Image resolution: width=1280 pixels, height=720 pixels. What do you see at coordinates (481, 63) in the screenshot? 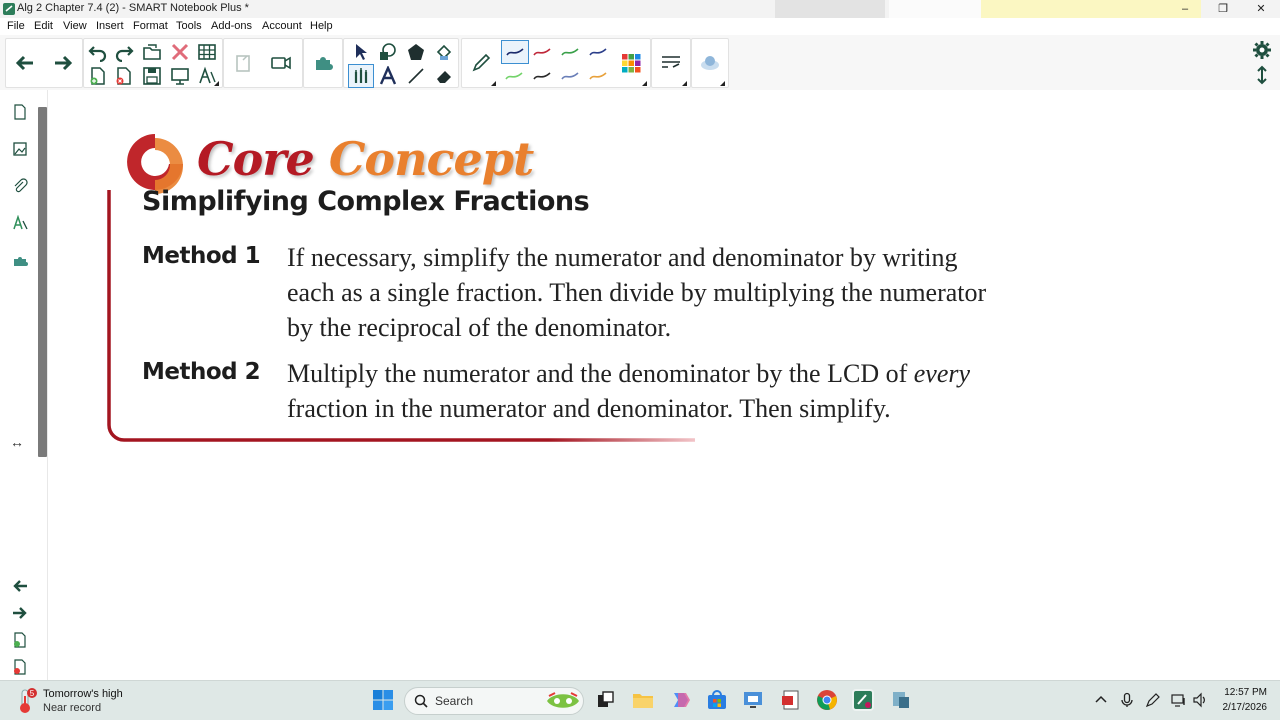
I see `pen-icon` at bounding box center [481, 63].